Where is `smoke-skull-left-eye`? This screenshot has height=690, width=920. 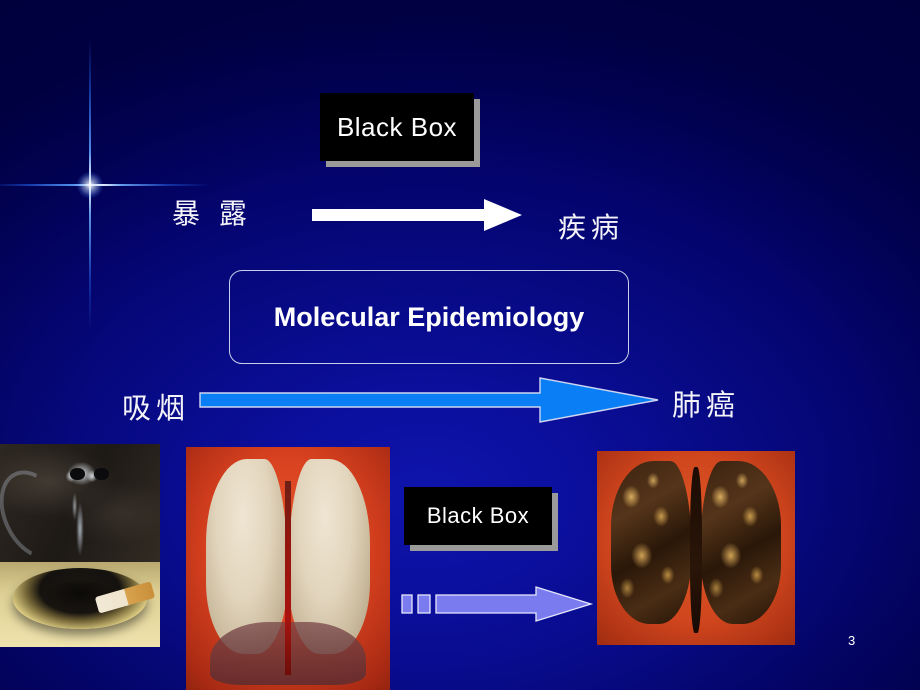 smoke-skull-left-eye is located at coordinates (77, 474).